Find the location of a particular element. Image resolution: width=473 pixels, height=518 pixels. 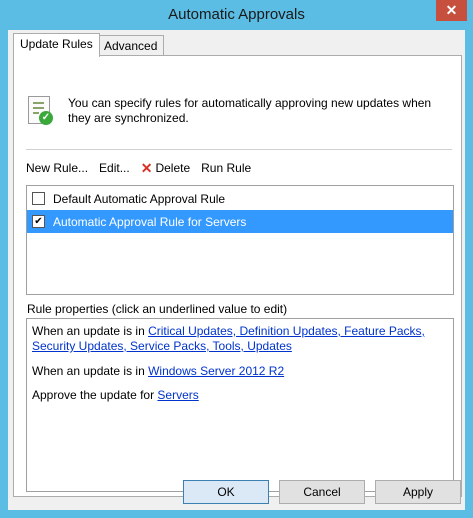

rule-checkbox-servers: ✔ is located at coordinates (38, 221).